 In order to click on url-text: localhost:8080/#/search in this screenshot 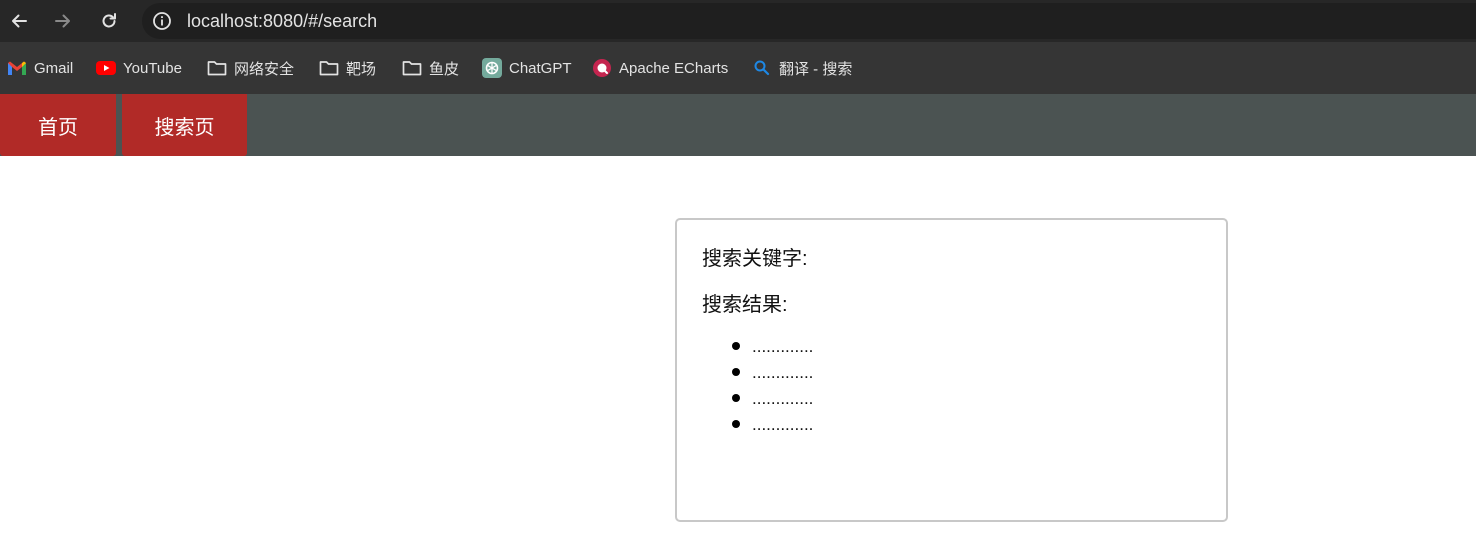, I will do `click(282, 21)`.